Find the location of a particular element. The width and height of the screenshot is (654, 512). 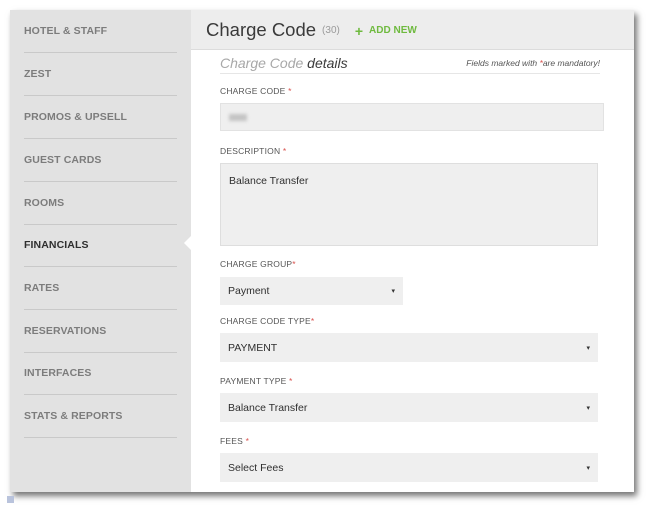

item-count: (30) is located at coordinates (331, 30).